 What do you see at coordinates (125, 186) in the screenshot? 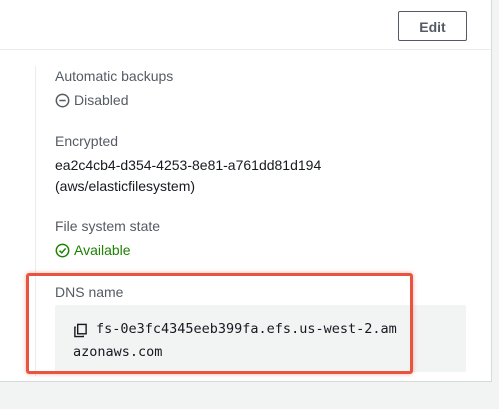
I see `encryption-key-alias: (aws/elasticfilesystem)` at bounding box center [125, 186].